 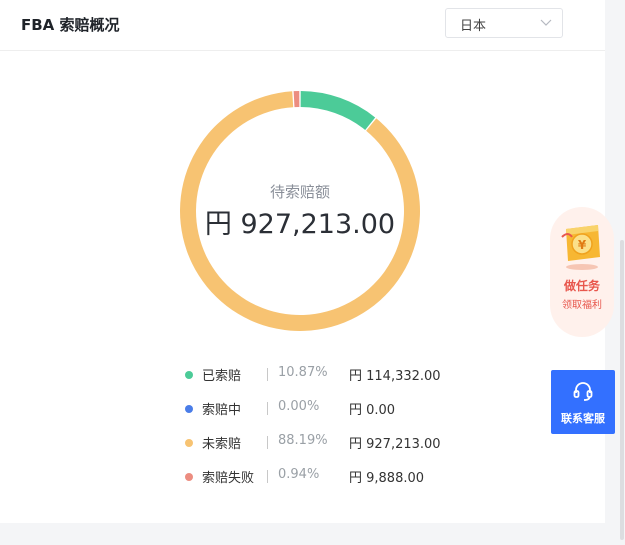 I want to click on legend-amount: 円 114,332.00, so click(x=395, y=376).